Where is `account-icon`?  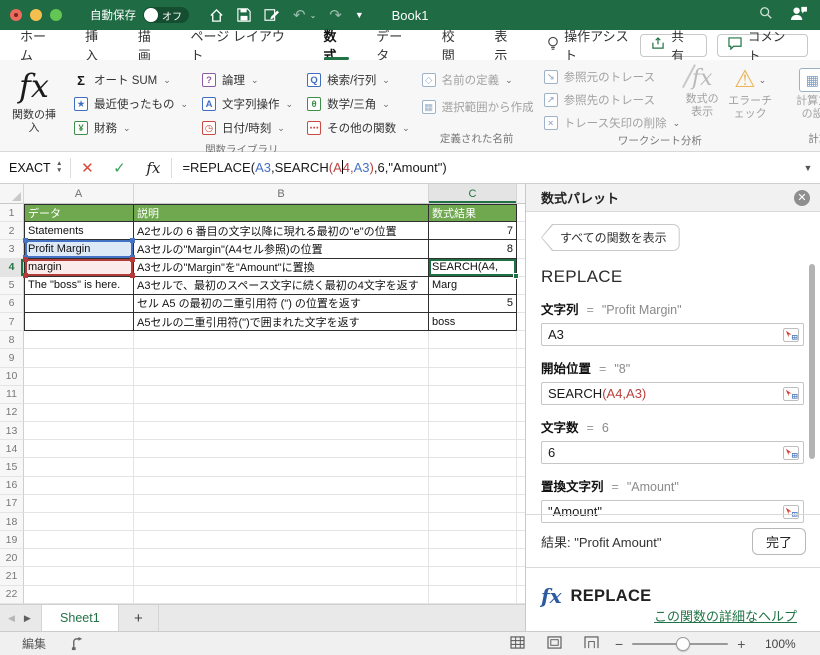 account-icon is located at coordinates (798, 15).